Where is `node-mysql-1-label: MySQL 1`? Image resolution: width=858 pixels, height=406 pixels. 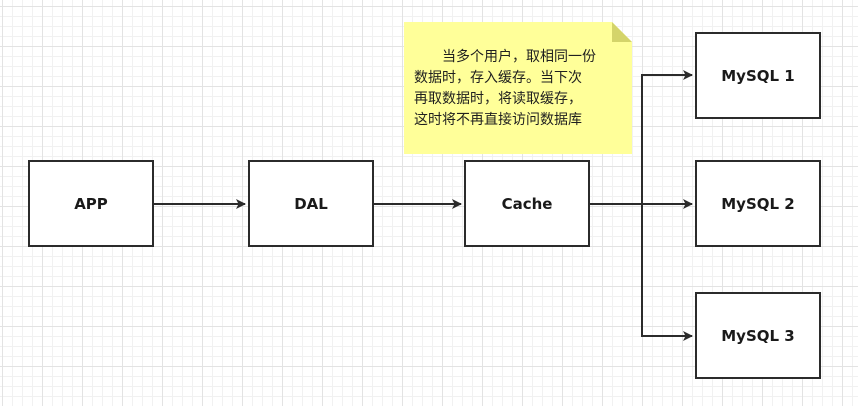 node-mysql-1-label: MySQL 1 is located at coordinates (758, 75).